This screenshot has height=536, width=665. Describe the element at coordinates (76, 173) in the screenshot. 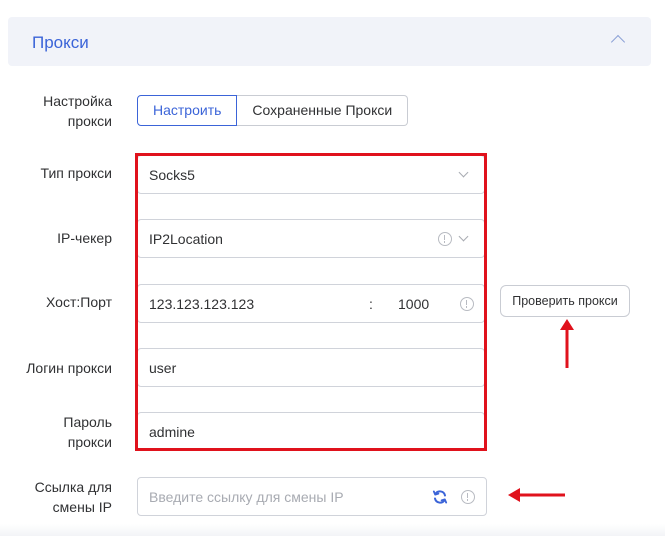

I see `proxy-type-label: Тип прокси` at that location.